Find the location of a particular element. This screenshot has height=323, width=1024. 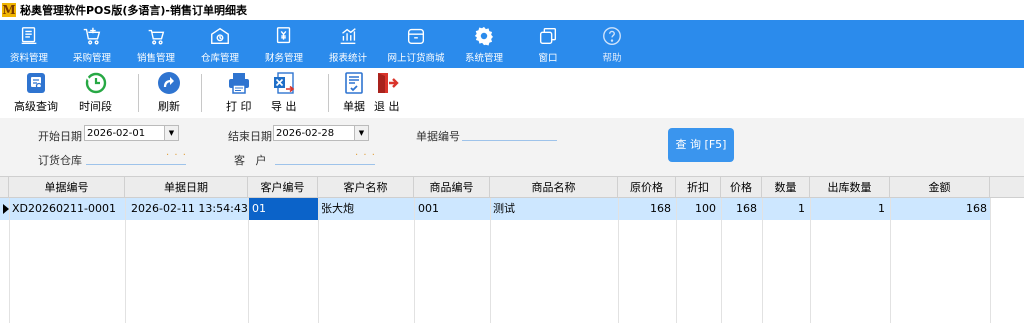

cell-quantity: 1 is located at coordinates (785, 209).